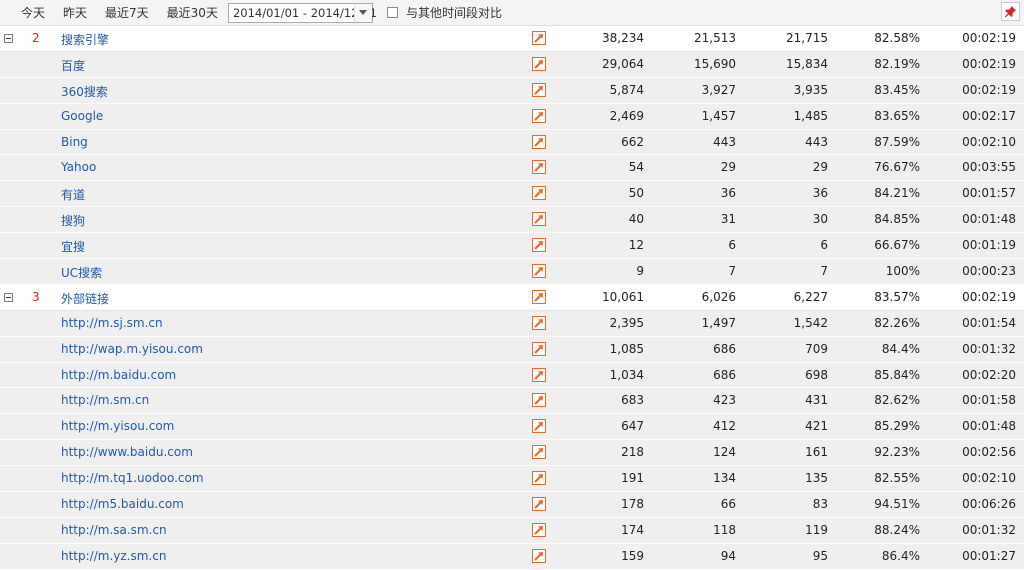 Image resolution: width=1024 pixels, height=570 pixels. What do you see at coordinates (512, 246) in the screenshot?
I see `table-row: 宜搜 12 6 6 66.67% 00:01:19` at bounding box center [512, 246].